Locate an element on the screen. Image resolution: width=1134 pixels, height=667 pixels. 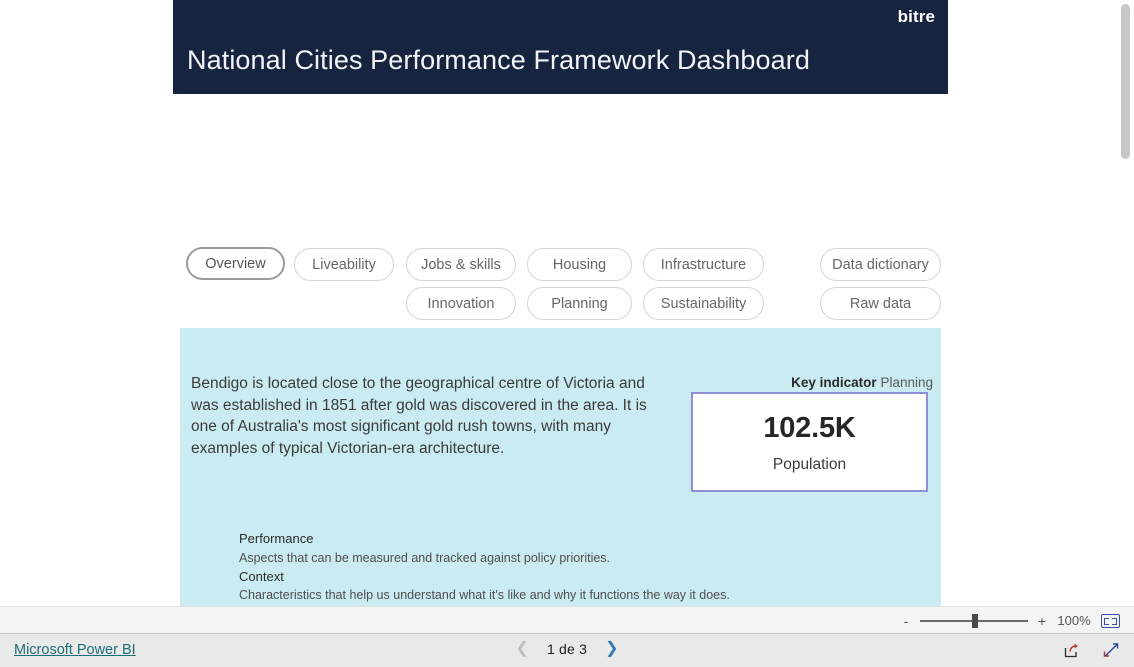
fit-to-page-icon is located at coordinates (1110, 620).